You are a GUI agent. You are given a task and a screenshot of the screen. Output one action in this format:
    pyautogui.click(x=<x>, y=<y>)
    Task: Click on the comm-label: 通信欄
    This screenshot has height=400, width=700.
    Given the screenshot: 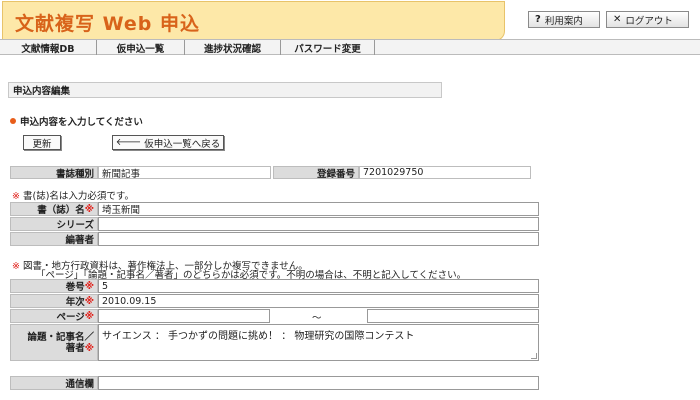 What is the action you would take?
    pyautogui.click(x=54, y=383)
    